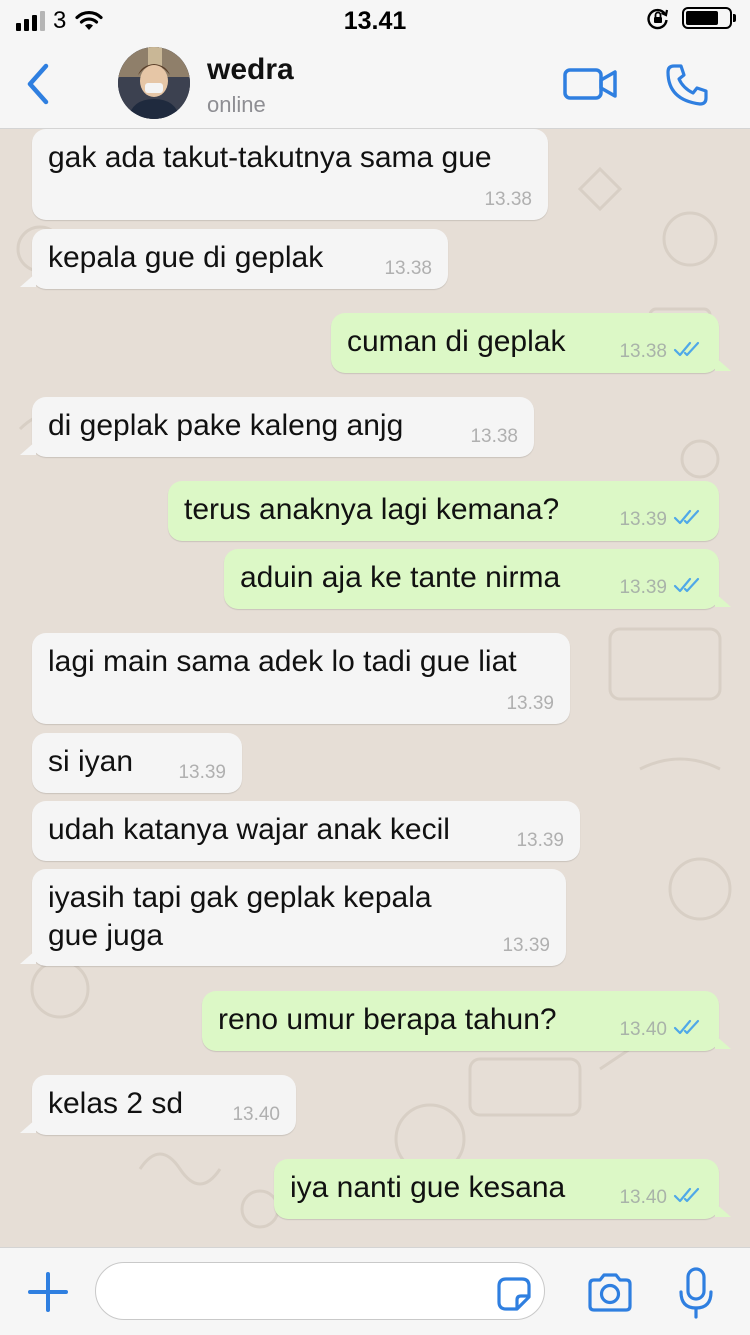 This screenshot has height=1335, width=750. Describe the element at coordinates (186, 257) in the screenshot. I see `message-text: kepala gue di geplak` at that location.